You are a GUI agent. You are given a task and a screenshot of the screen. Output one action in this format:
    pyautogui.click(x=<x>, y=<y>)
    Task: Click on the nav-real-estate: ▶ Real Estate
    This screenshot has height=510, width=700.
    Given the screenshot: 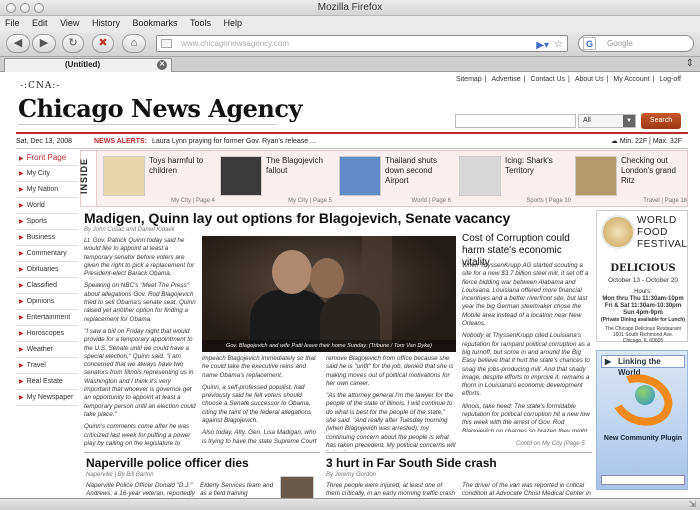 What is the action you would take?
    pyautogui.click(x=47, y=382)
    